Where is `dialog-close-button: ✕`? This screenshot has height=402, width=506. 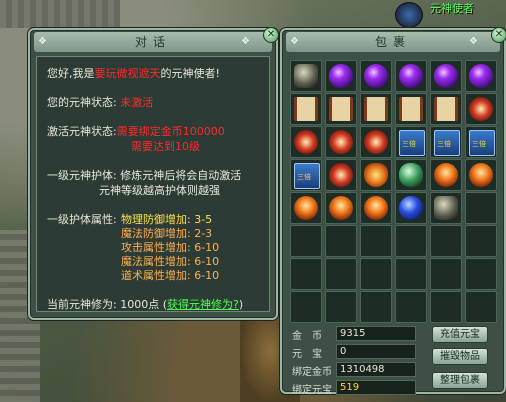 dialog-close-button: ✕ is located at coordinates (271, 35).